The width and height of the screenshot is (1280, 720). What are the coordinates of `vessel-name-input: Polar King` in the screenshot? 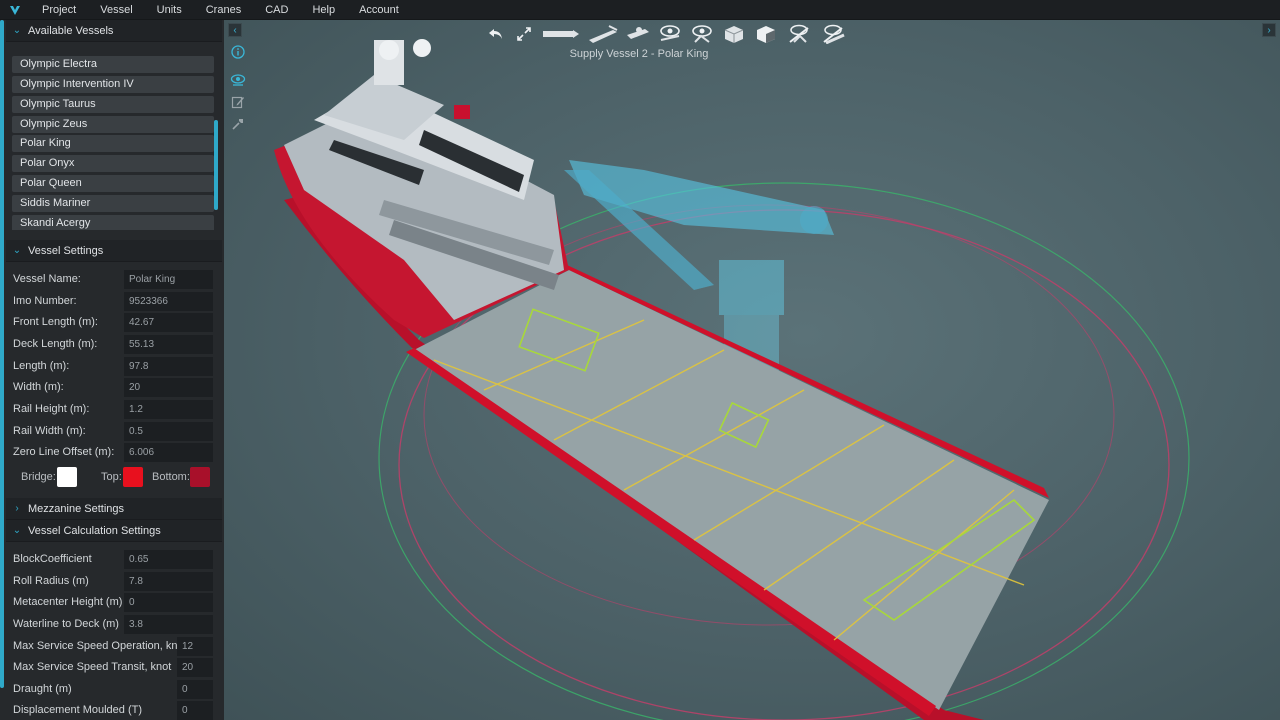 It's located at (168, 279).